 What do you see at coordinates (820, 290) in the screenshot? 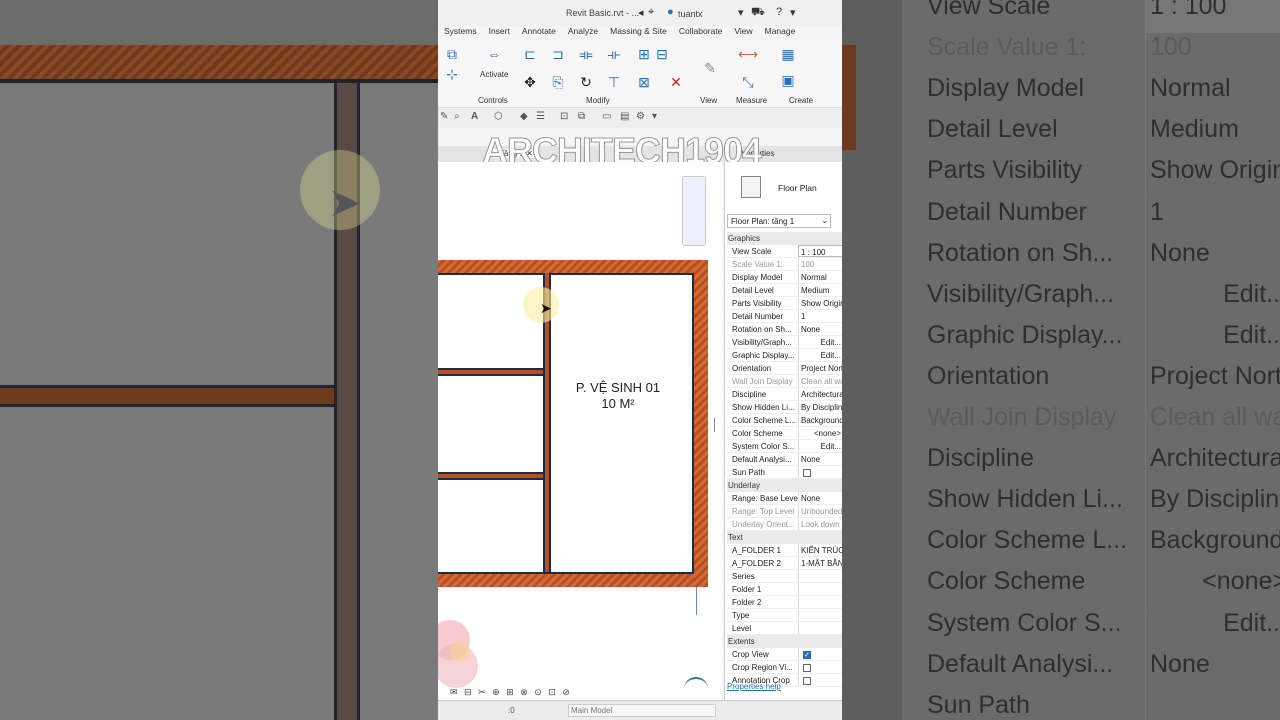
I see `property-value: Medium` at bounding box center [820, 290].